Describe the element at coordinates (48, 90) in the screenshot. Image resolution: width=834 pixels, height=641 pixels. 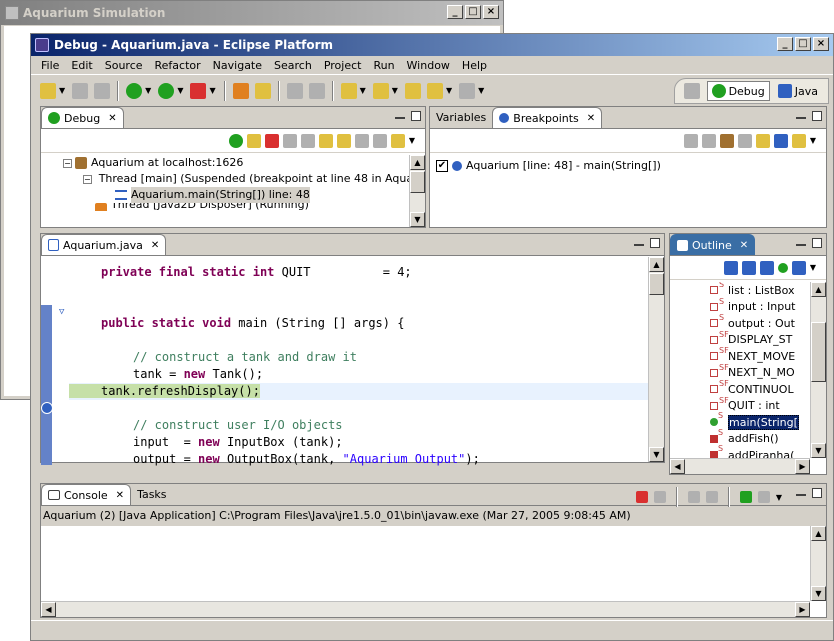
I see `new-icon` at that location.